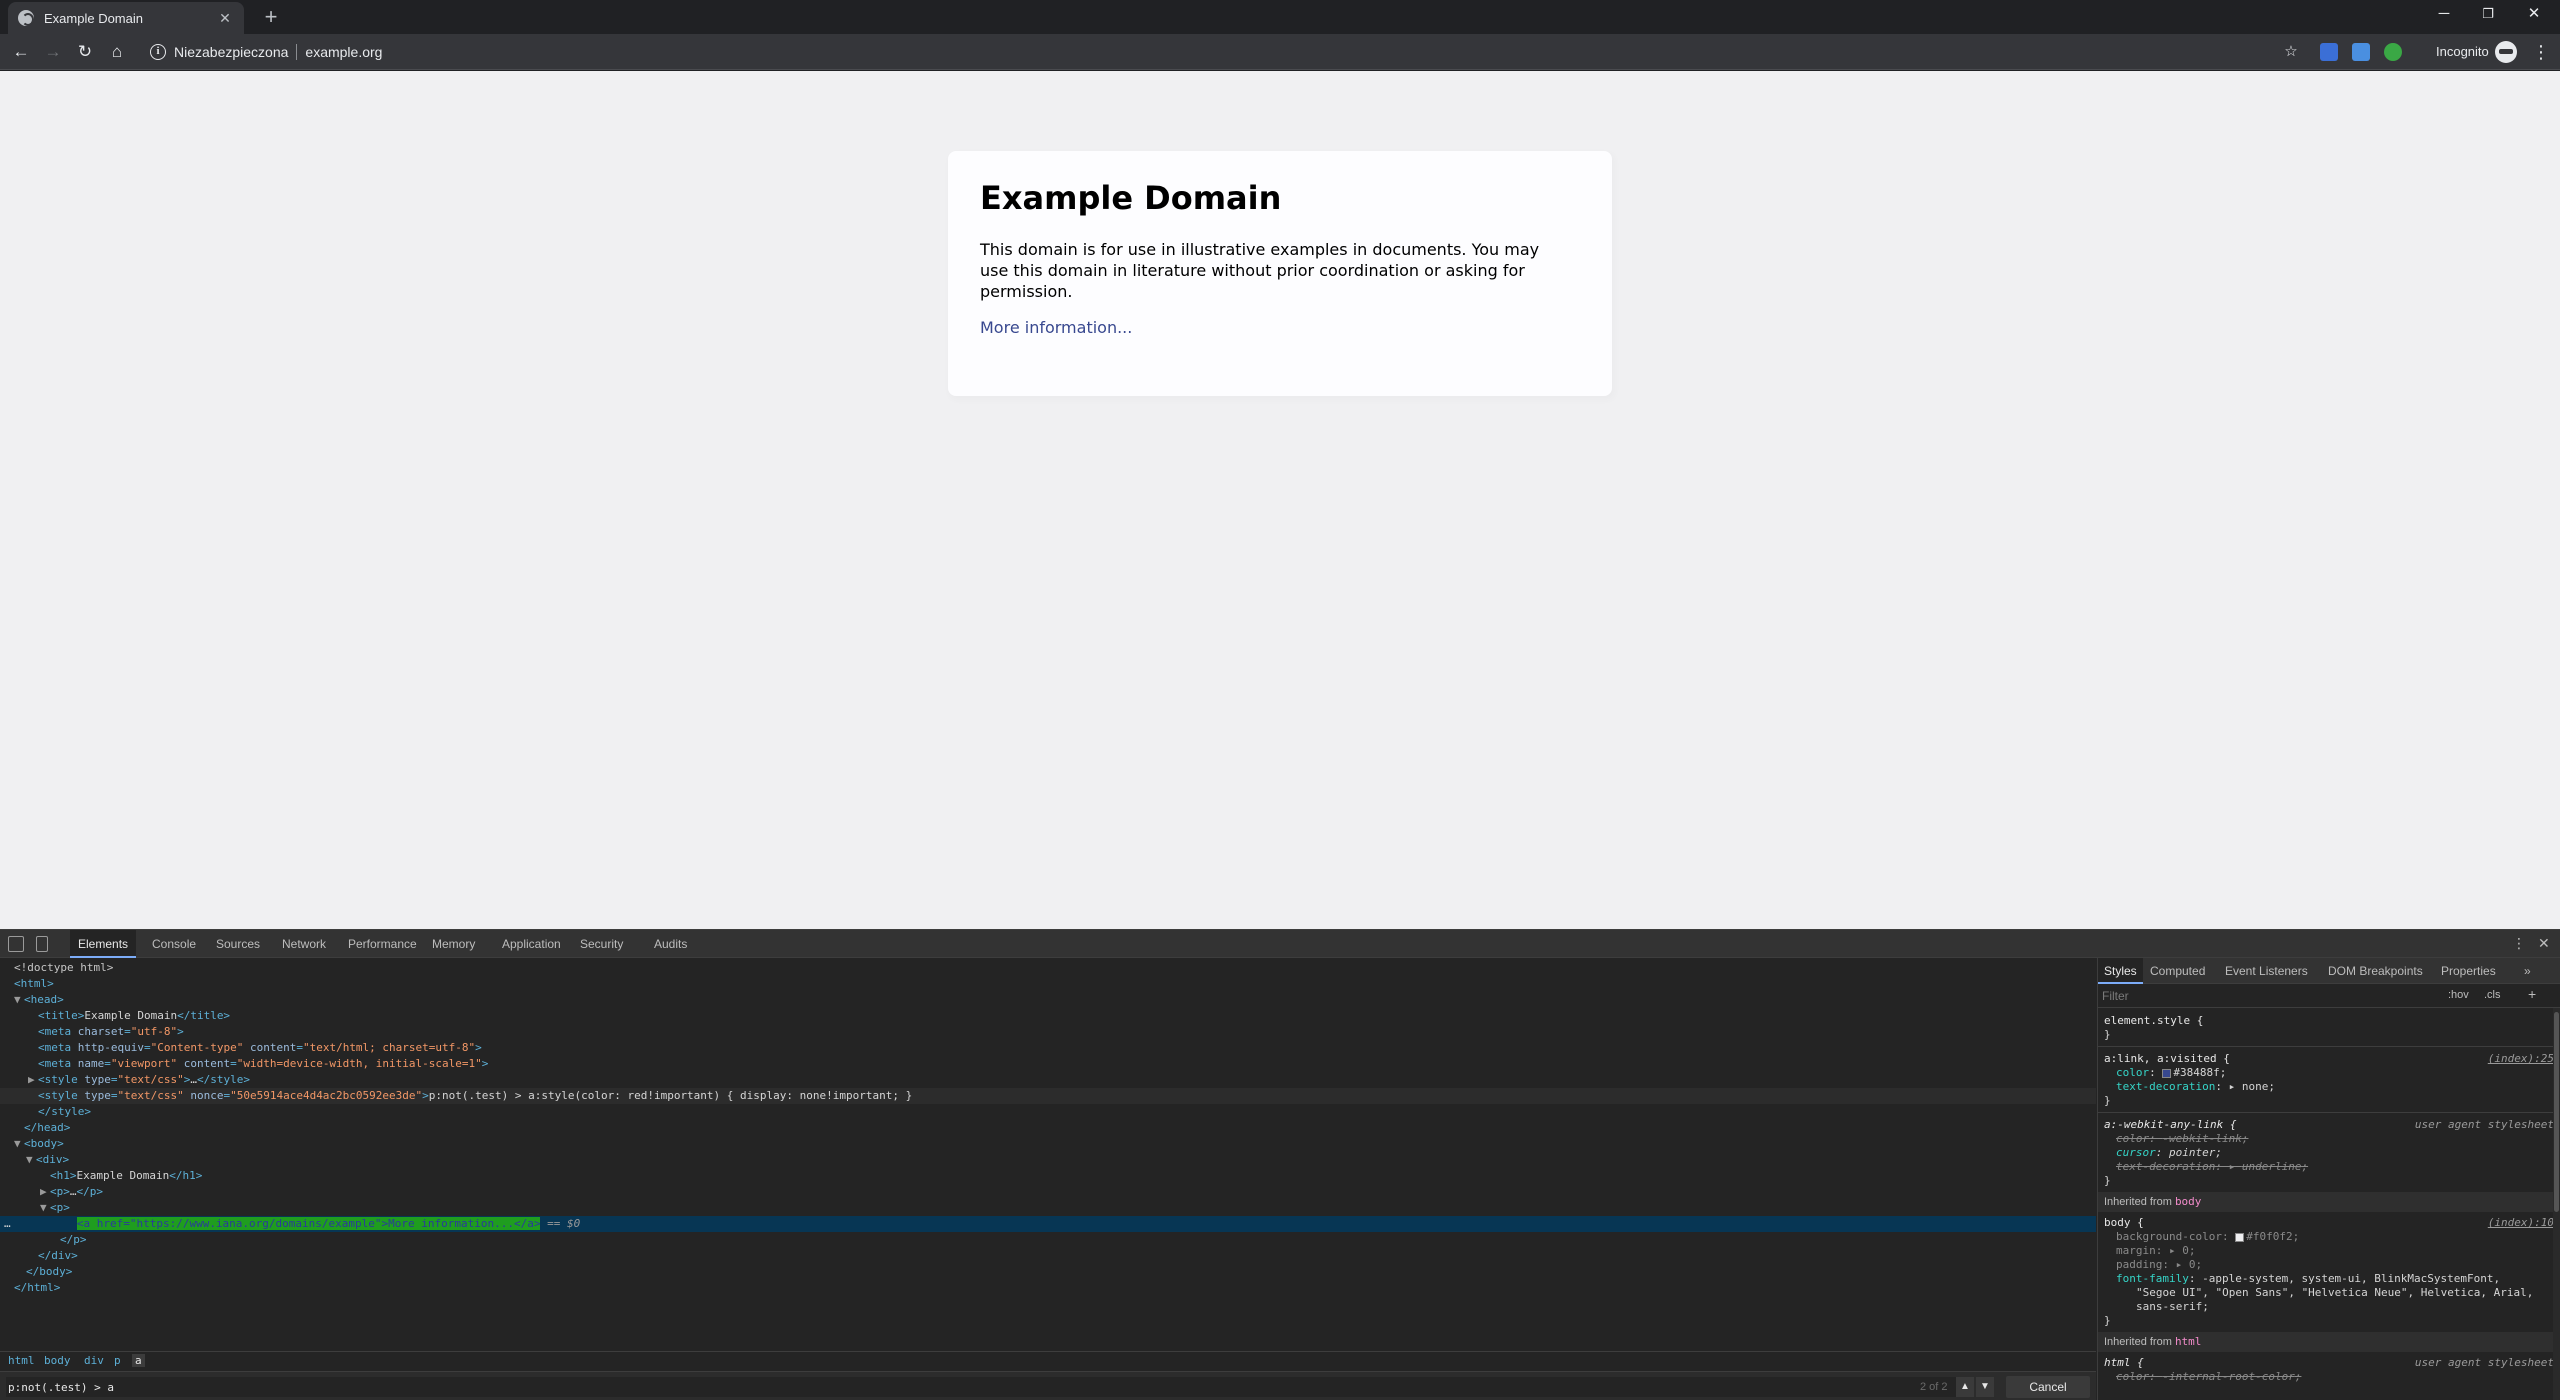 The image size is (2560, 1400). Describe the element at coordinates (271, 17) in the screenshot. I see `new-tab-button: +` at that location.